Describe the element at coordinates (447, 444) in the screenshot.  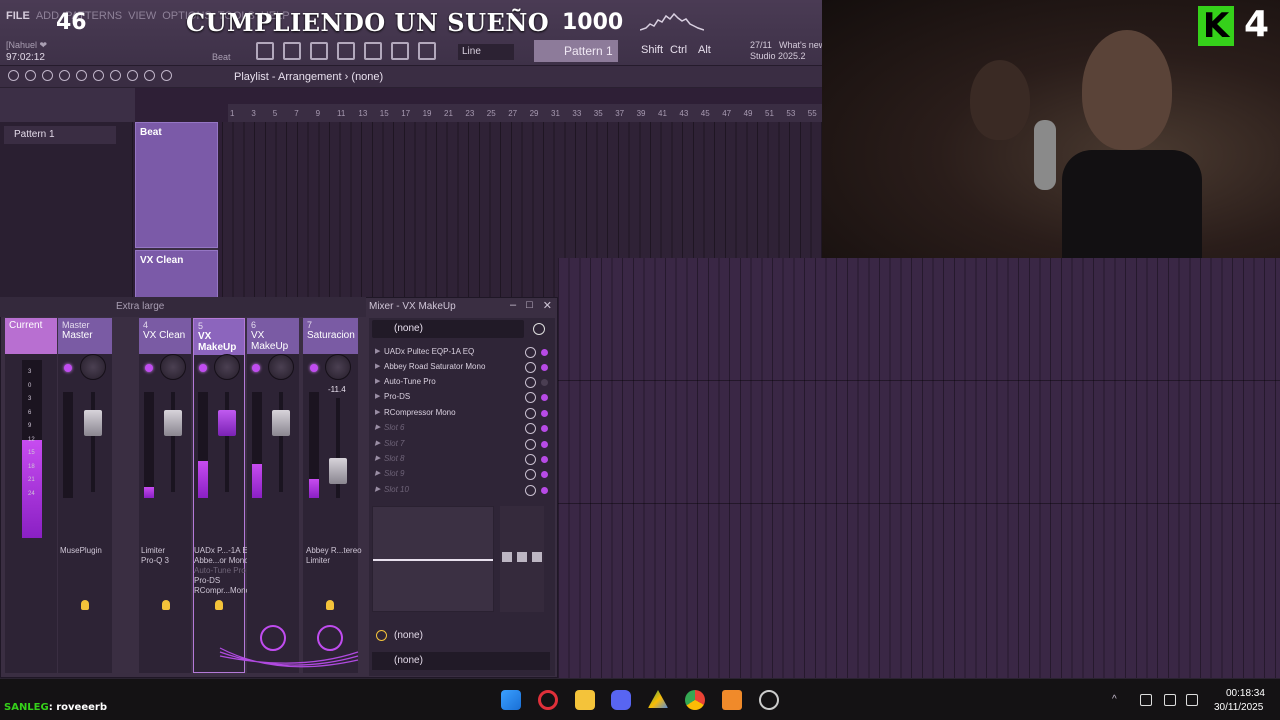
I see `fx-slot-7: ▶ Slot 7` at that location.